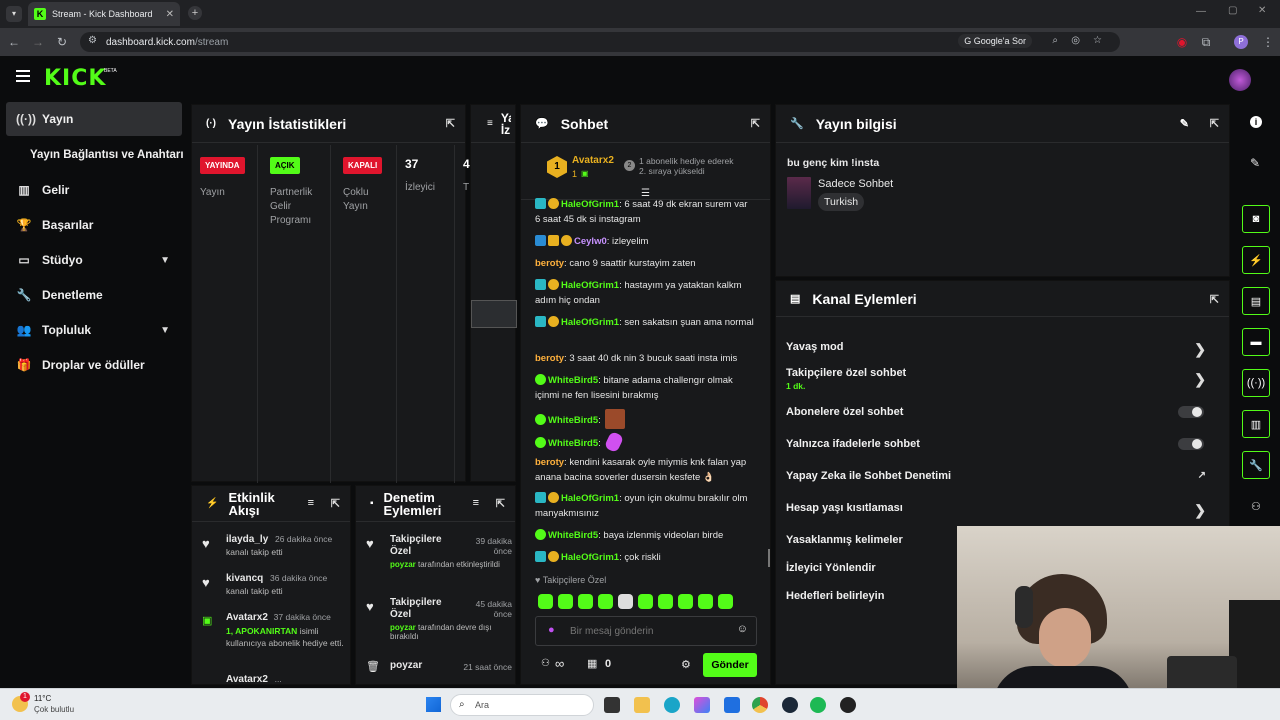 Image resolution: width=1280 pixels, height=720 pixels. Describe the element at coordinates (1232, 10) in the screenshot. I see `maximize-button: ▢` at that location.